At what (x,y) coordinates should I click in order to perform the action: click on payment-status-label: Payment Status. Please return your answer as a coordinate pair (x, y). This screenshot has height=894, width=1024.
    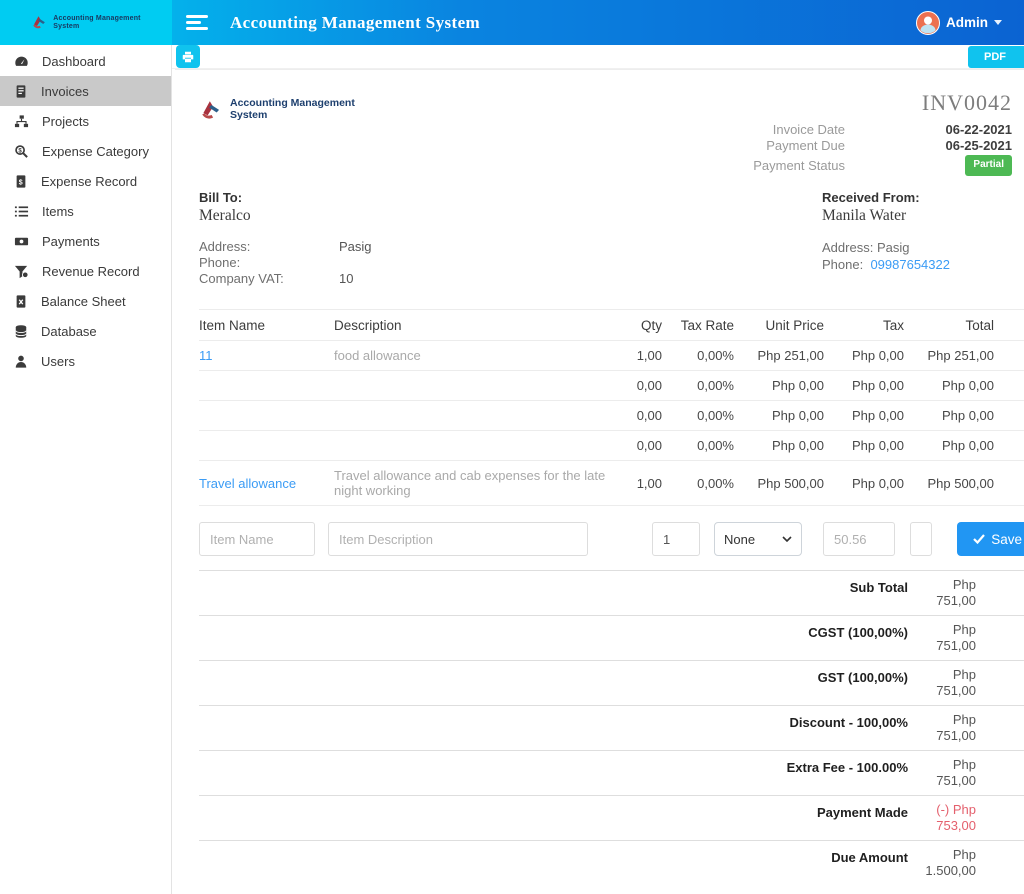
    Looking at the image, I should click on (799, 165).